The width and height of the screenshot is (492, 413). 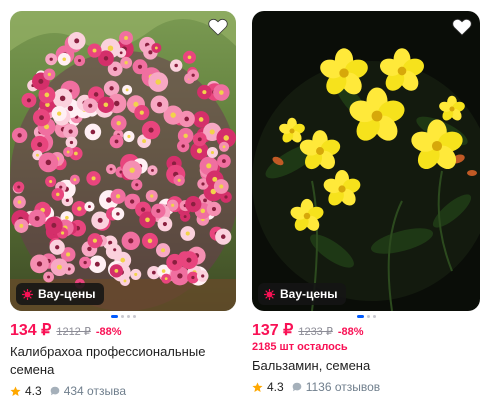 What do you see at coordinates (315, 332) in the screenshot?
I see `old-price: 1233 ₽` at bounding box center [315, 332].